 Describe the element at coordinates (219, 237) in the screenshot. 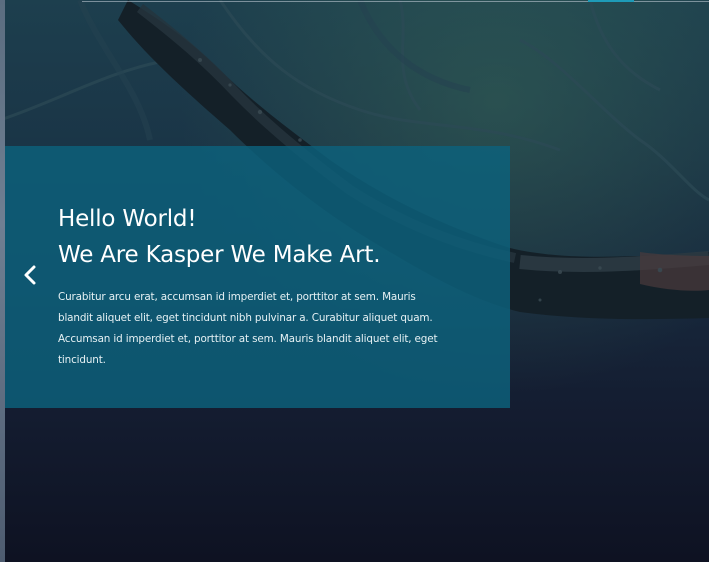

I see `slide-title: Hello World! We Are Kasper We Make Art.` at that location.